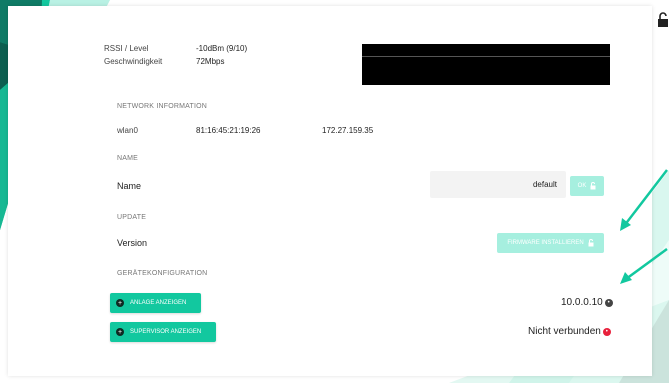  I want to click on config-section-title: GERÄTEKONFIGURATION, so click(162, 273).